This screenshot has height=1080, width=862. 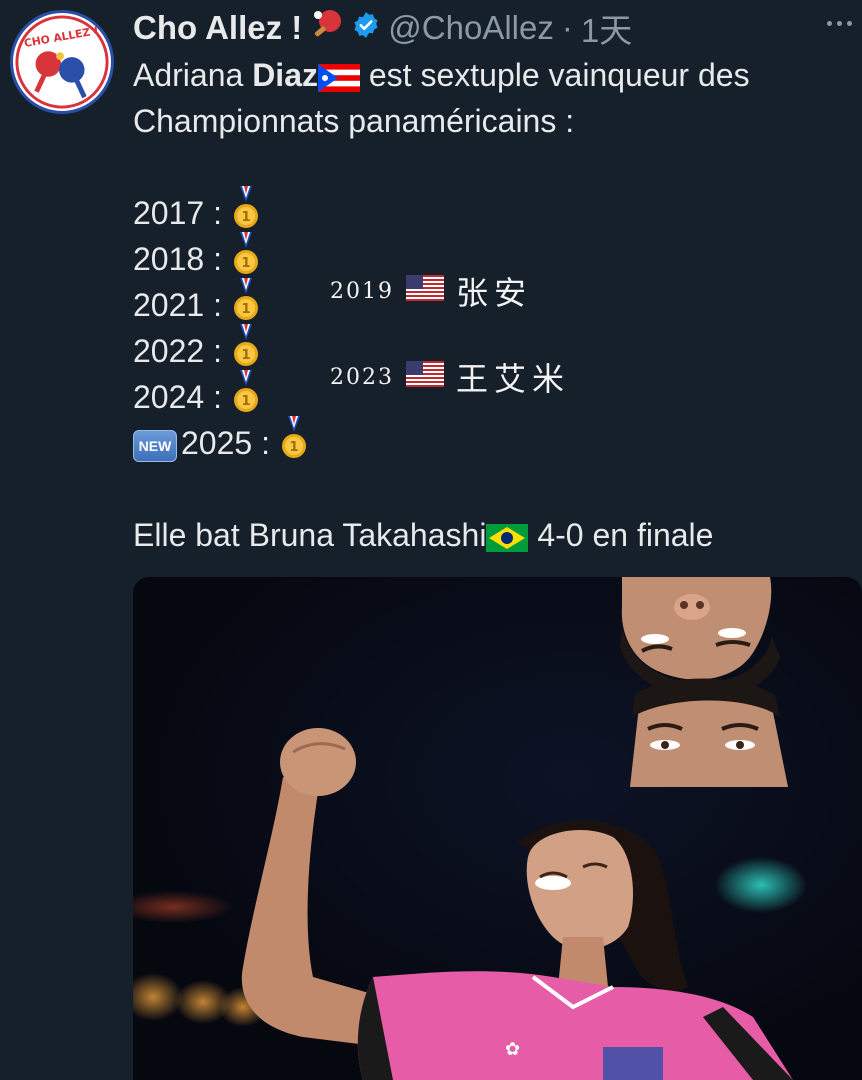 What do you see at coordinates (217, 28) in the screenshot?
I see `author-name: Cho Allez !` at bounding box center [217, 28].